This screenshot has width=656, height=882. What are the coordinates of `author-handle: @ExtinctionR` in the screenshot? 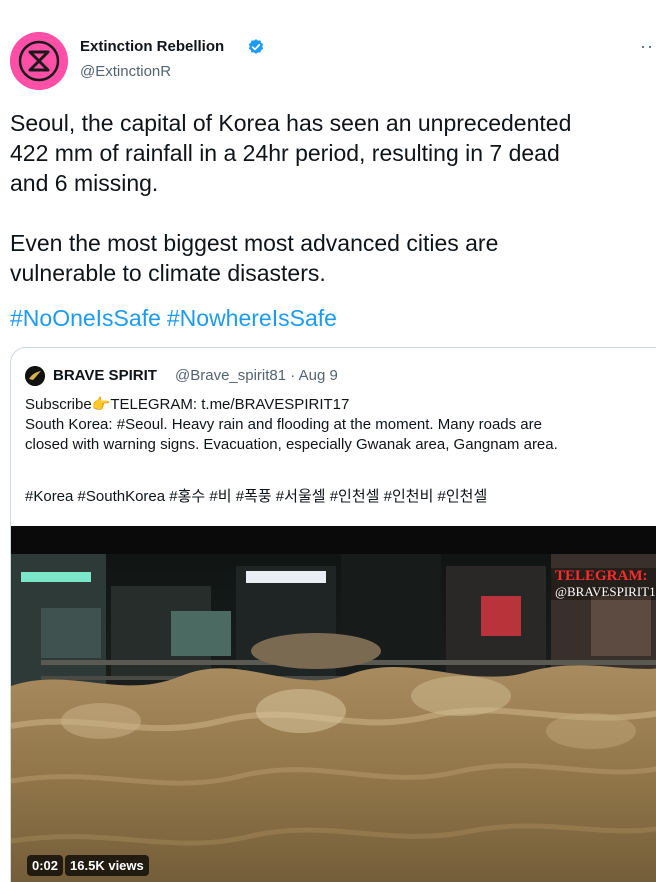 It's located at (125, 71).